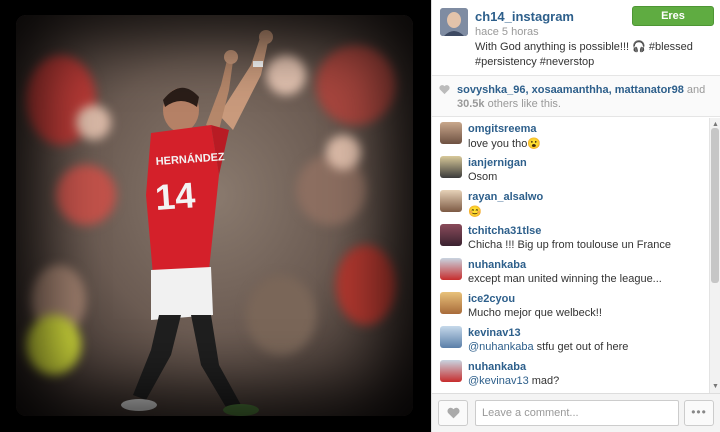  Describe the element at coordinates (535, 313) in the screenshot. I see `comment-text: Mucho mejor que welbeck!!` at that location.